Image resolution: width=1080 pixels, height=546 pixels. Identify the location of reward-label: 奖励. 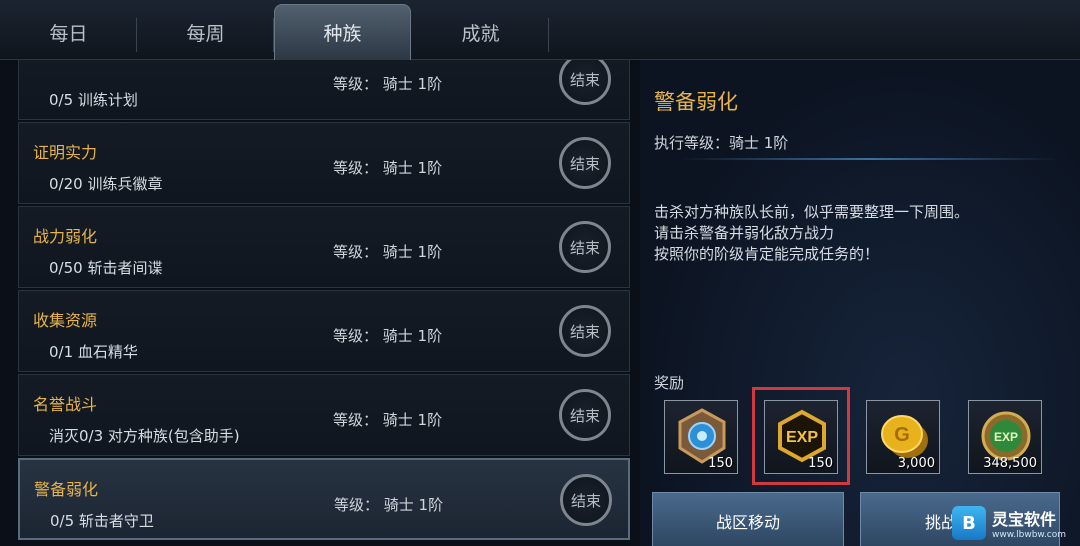
(669, 383).